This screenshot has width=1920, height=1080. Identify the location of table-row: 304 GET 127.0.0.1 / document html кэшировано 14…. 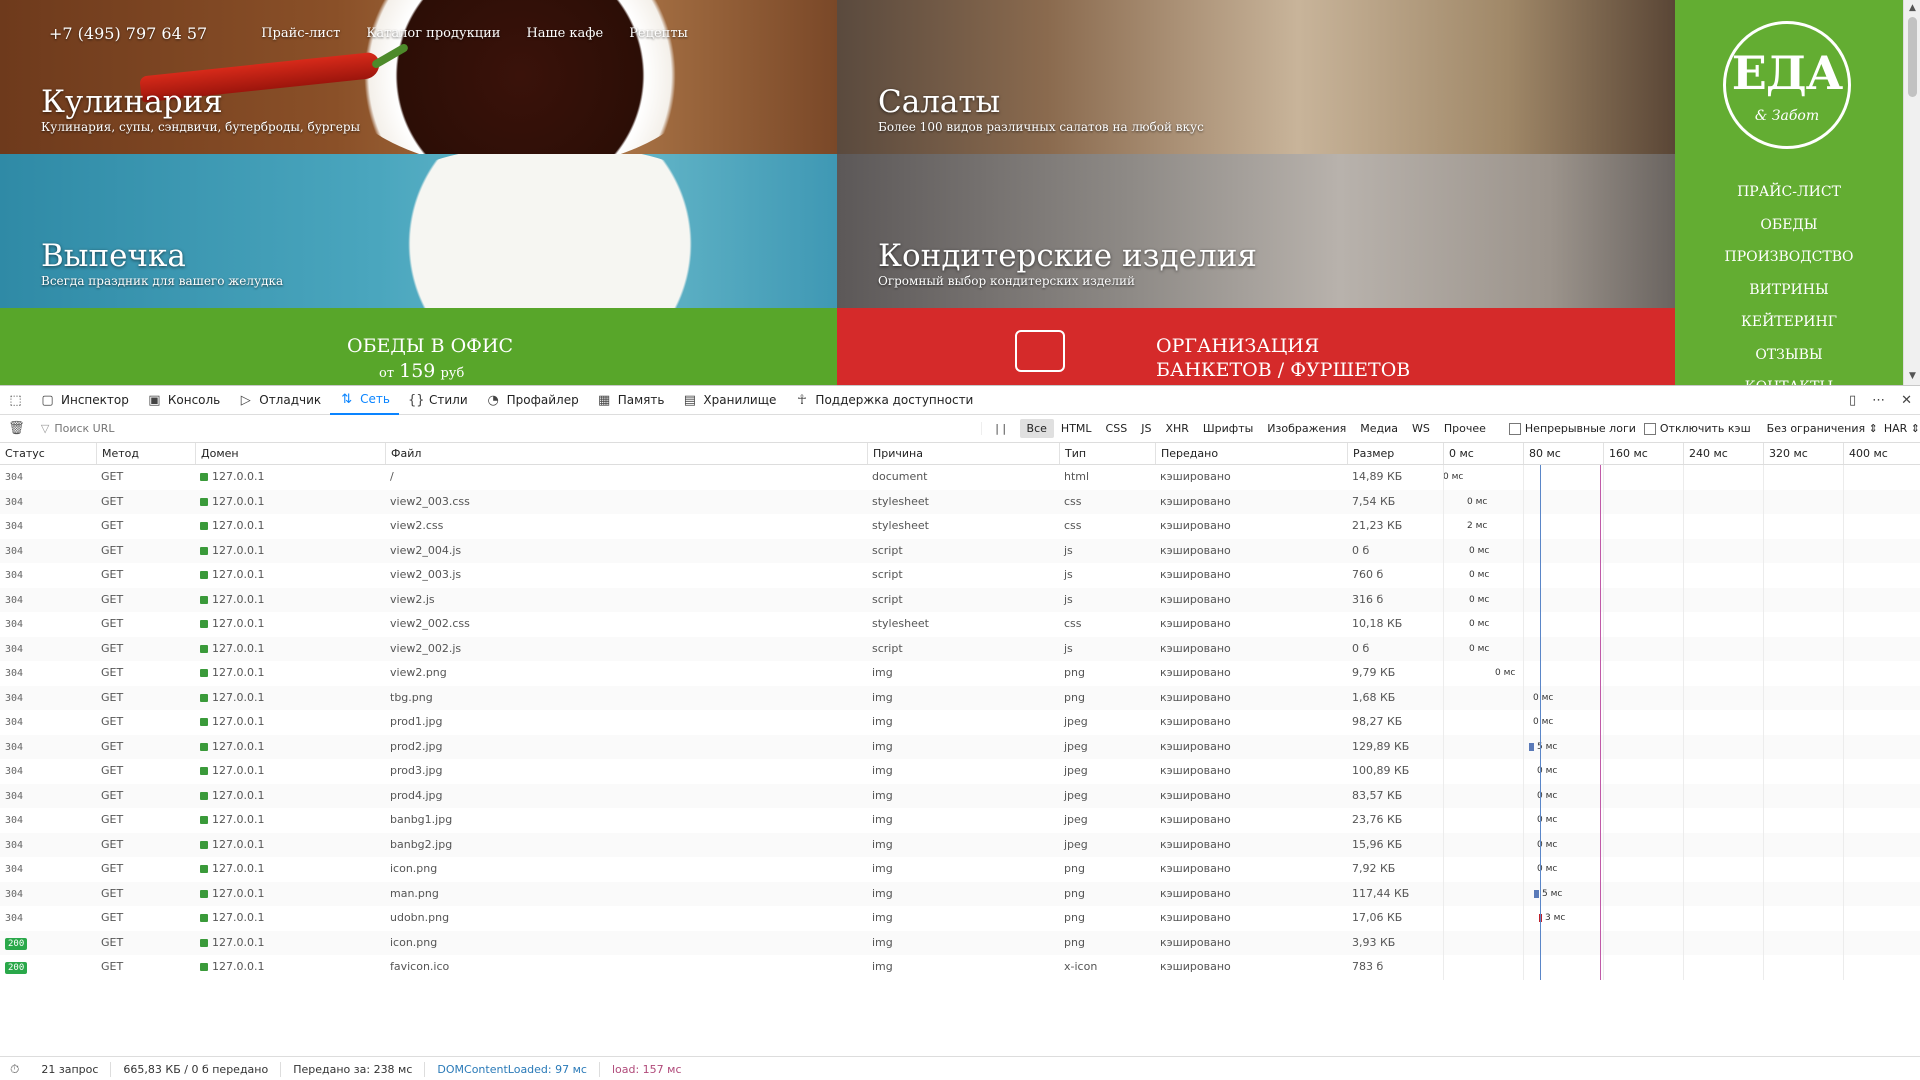
(960, 477).